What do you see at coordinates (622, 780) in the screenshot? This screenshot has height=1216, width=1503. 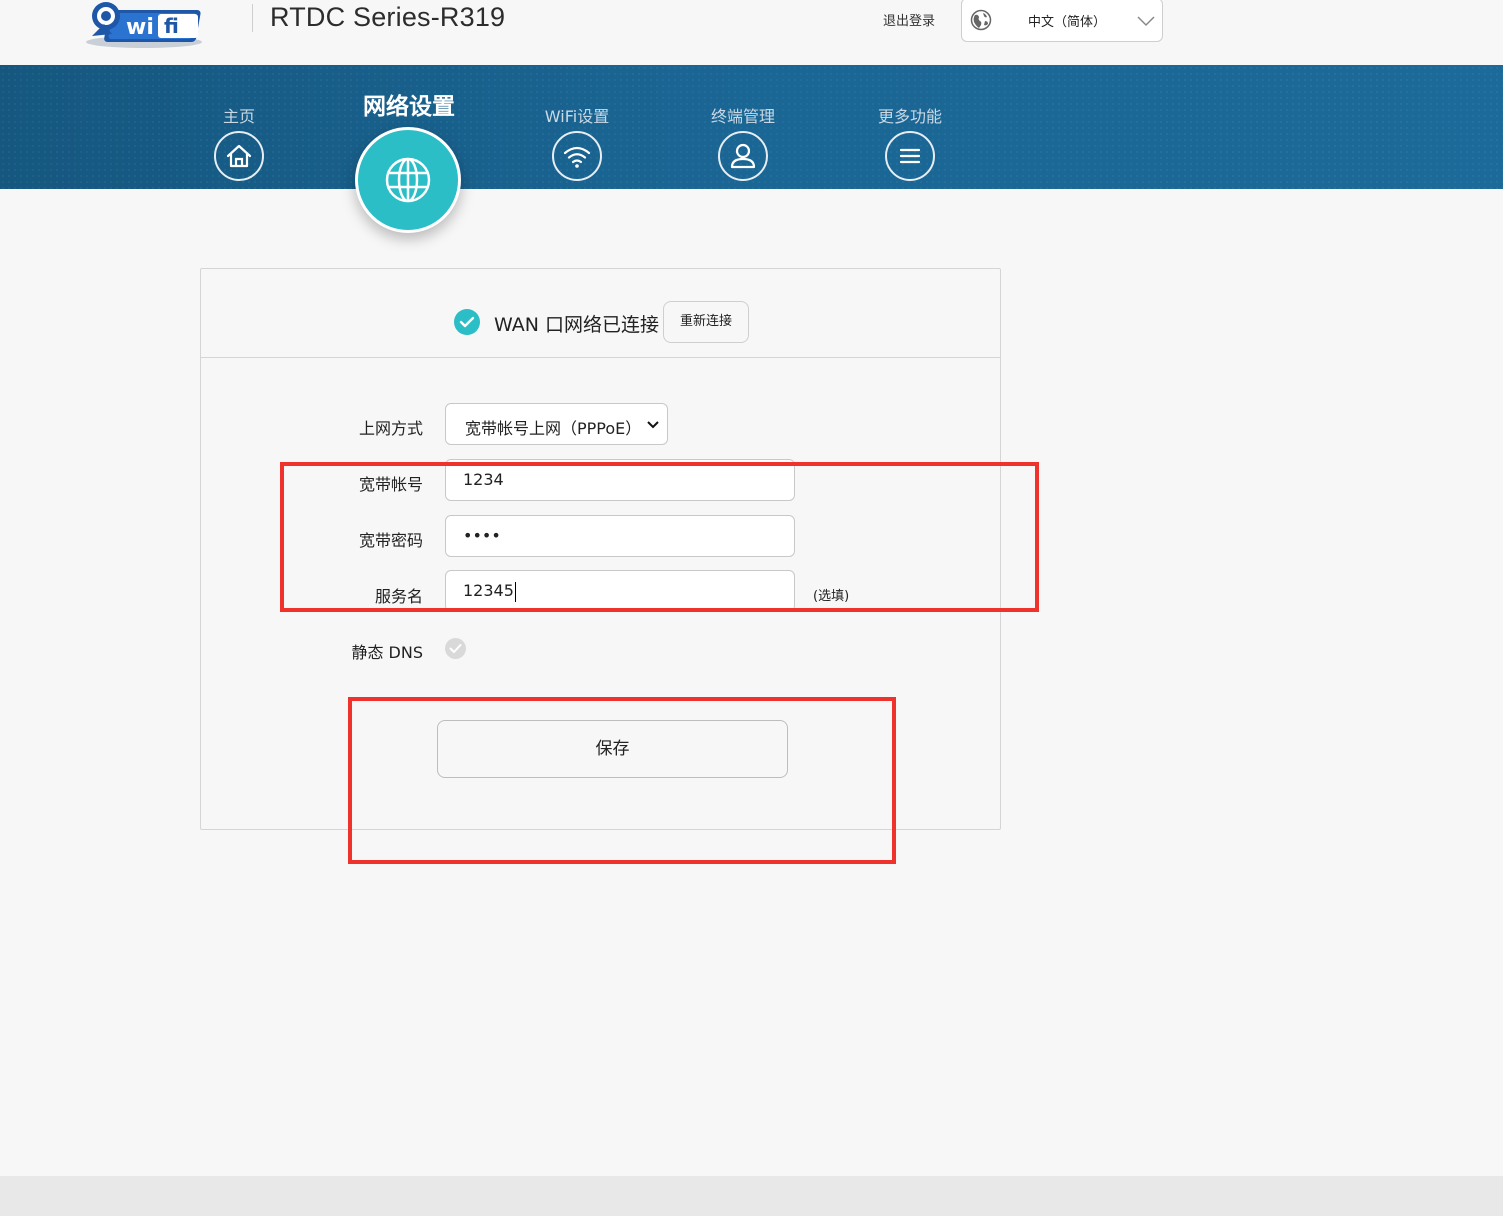 I see `annotation-box-save` at bounding box center [622, 780].